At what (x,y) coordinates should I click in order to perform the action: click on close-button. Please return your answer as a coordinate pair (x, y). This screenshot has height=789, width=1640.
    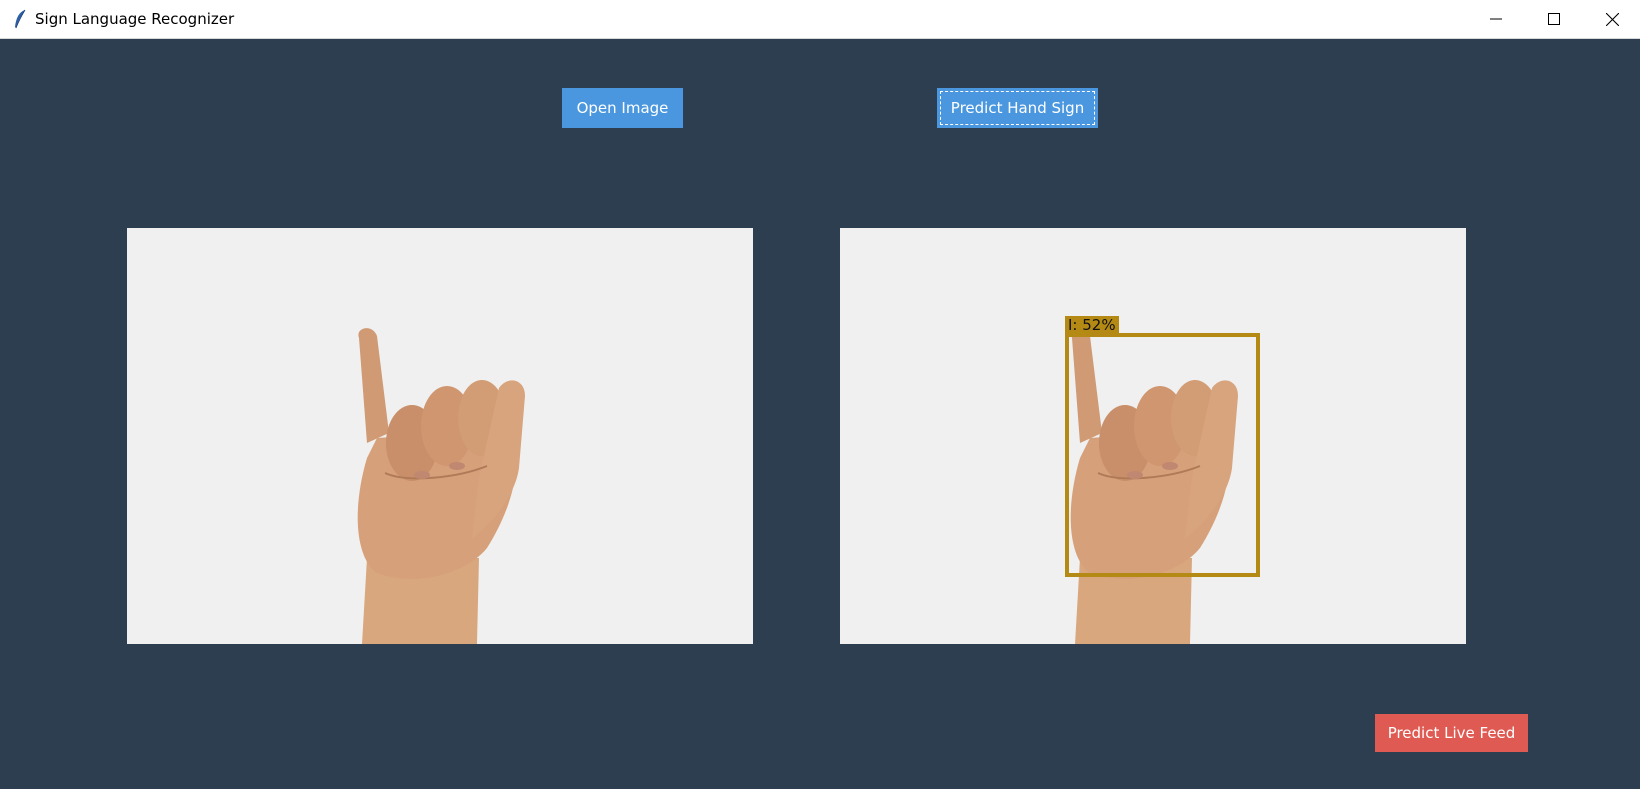
    Looking at the image, I should click on (1611, 19).